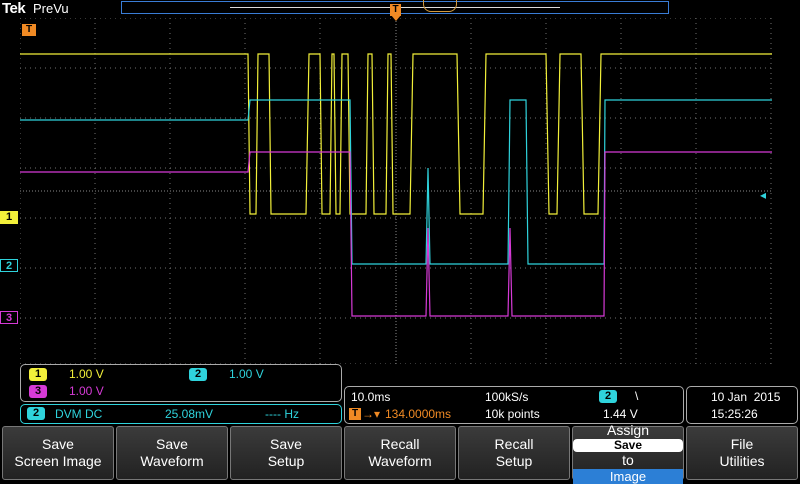 The width and height of the screenshot is (800, 484). What do you see at coordinates (36, 413) in the screenshot?
I see `dvm-channel-badge: 2` at bounding box center [36, 413].